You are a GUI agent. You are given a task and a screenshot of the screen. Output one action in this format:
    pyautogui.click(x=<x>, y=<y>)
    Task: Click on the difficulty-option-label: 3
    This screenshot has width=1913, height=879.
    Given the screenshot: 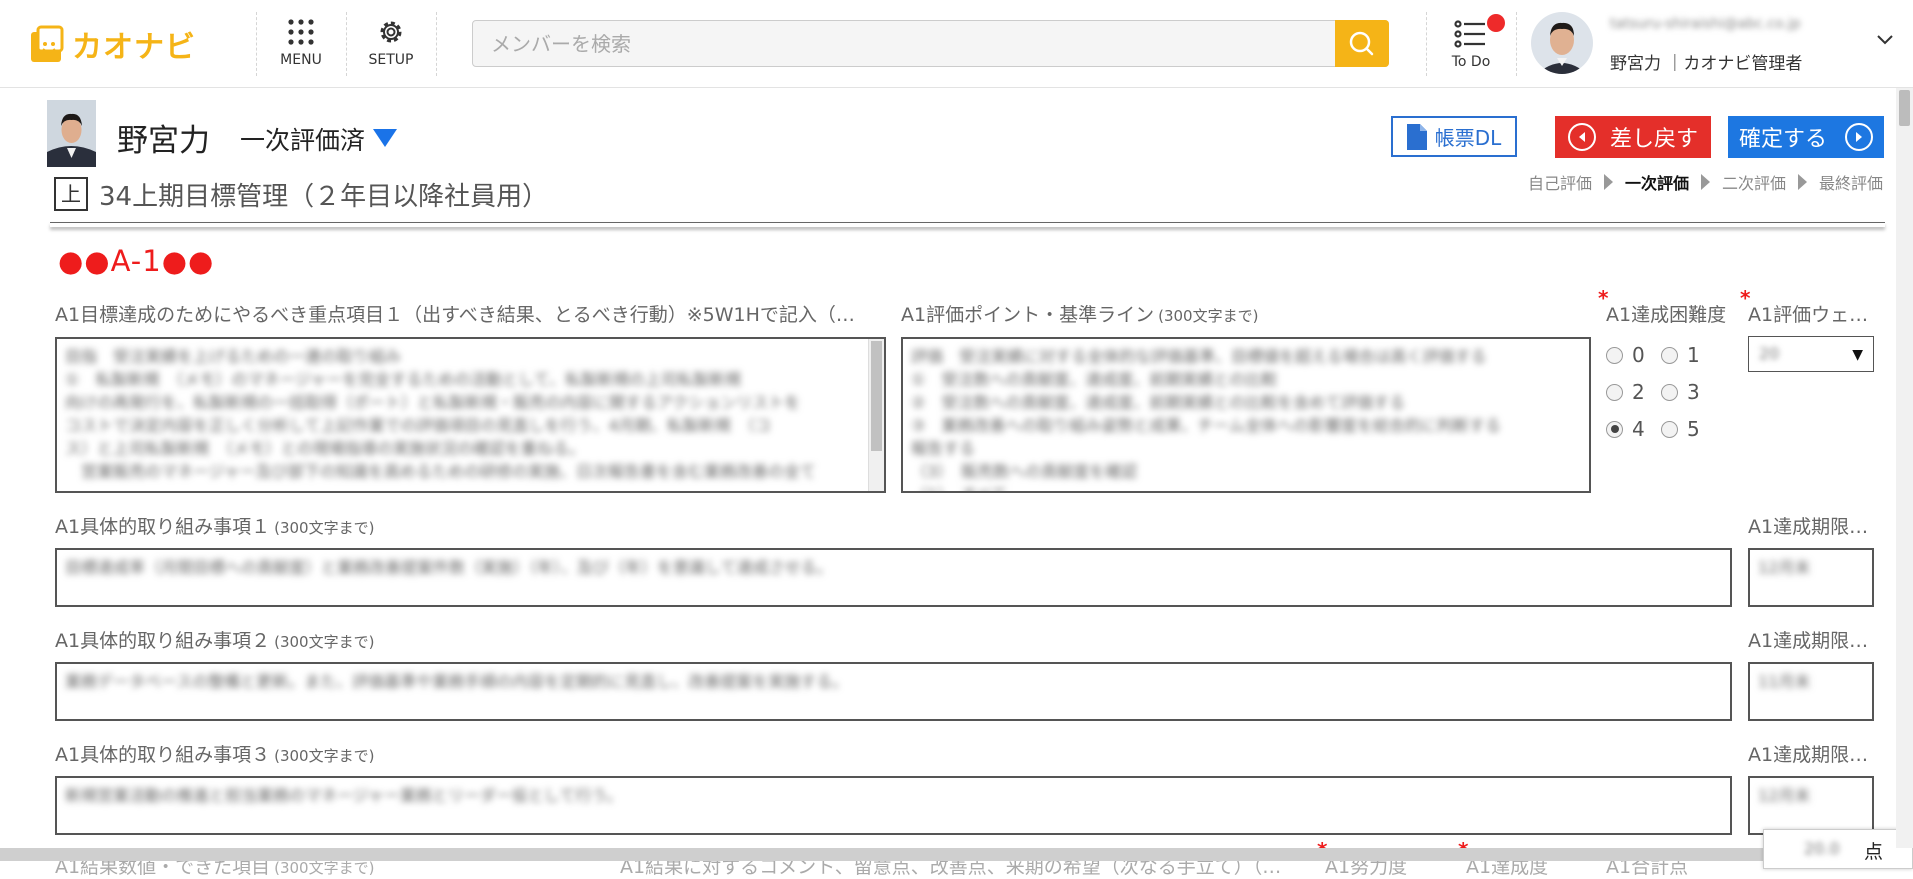 What is the action you would take?
    pyautogui.click(x=1693, y=392)
    